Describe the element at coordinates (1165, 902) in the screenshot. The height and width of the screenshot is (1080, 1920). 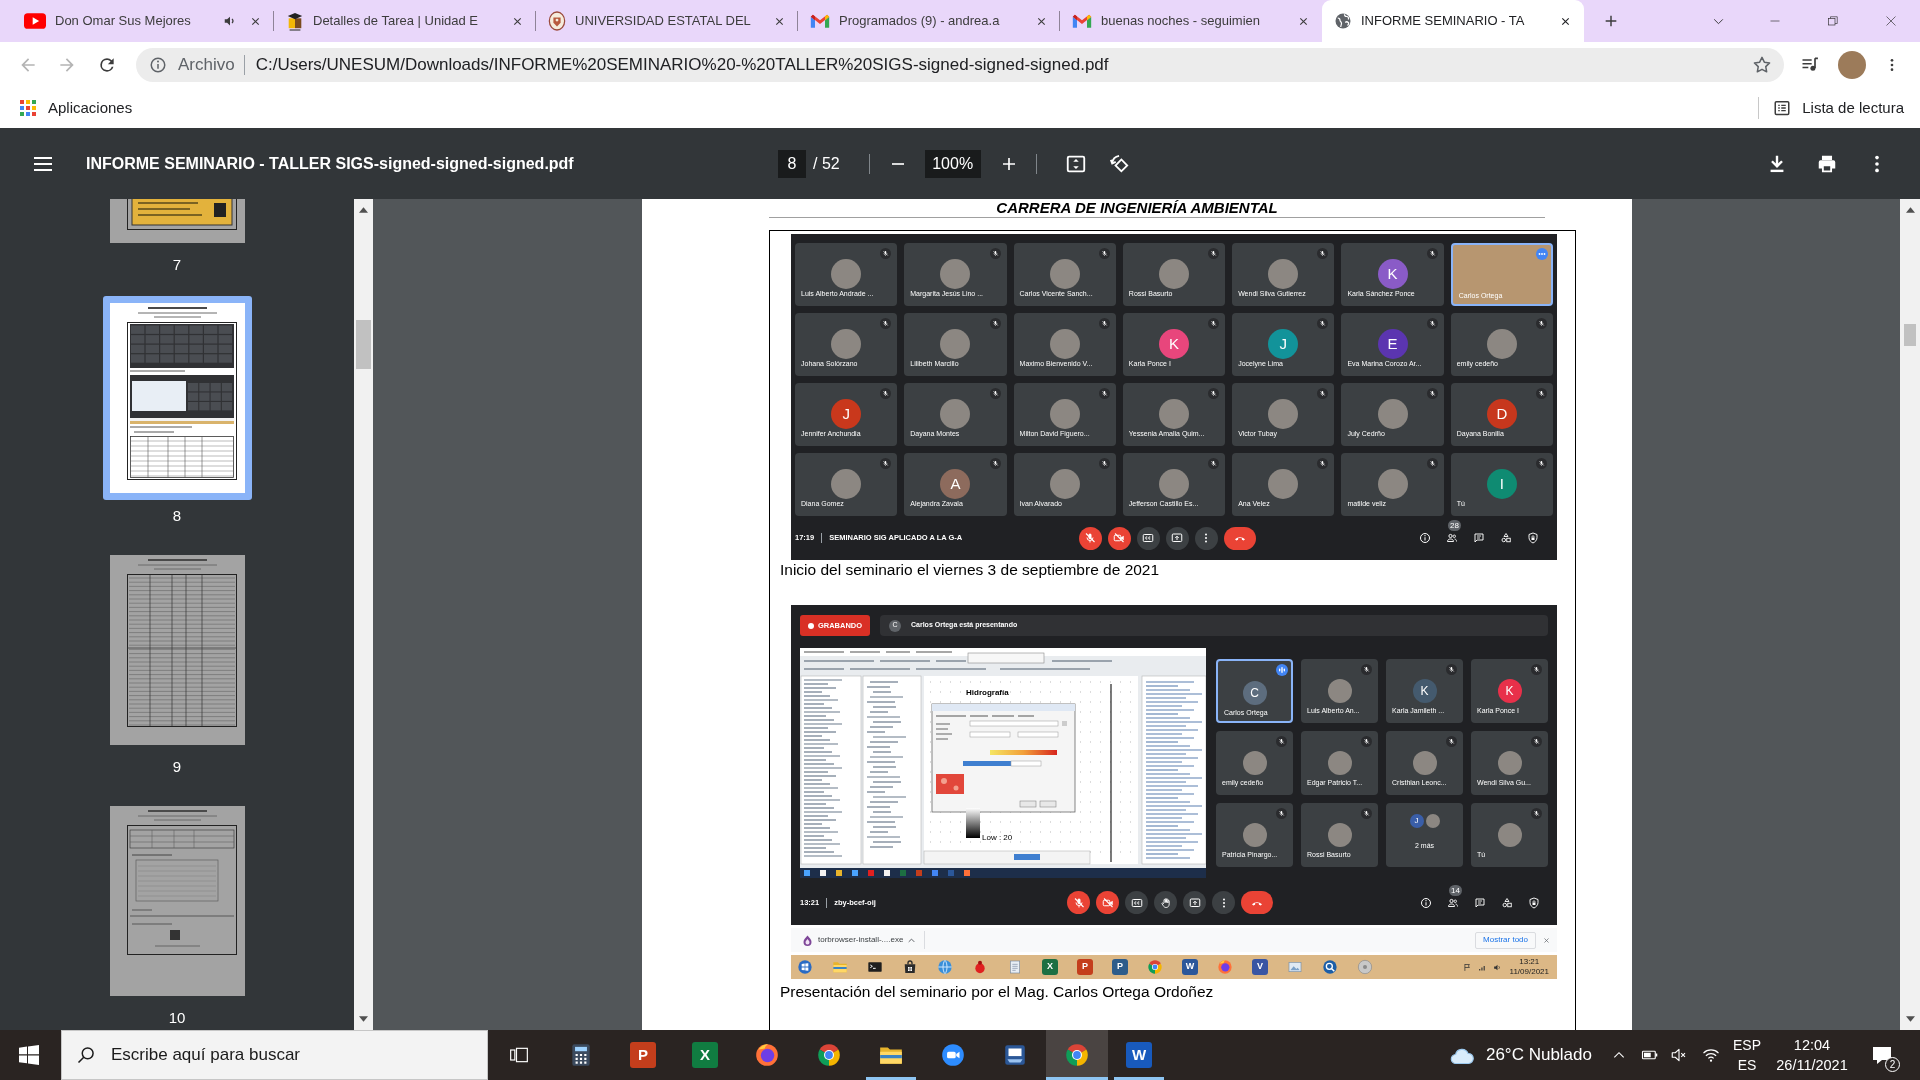
I see `raise-hand-button` at that location.